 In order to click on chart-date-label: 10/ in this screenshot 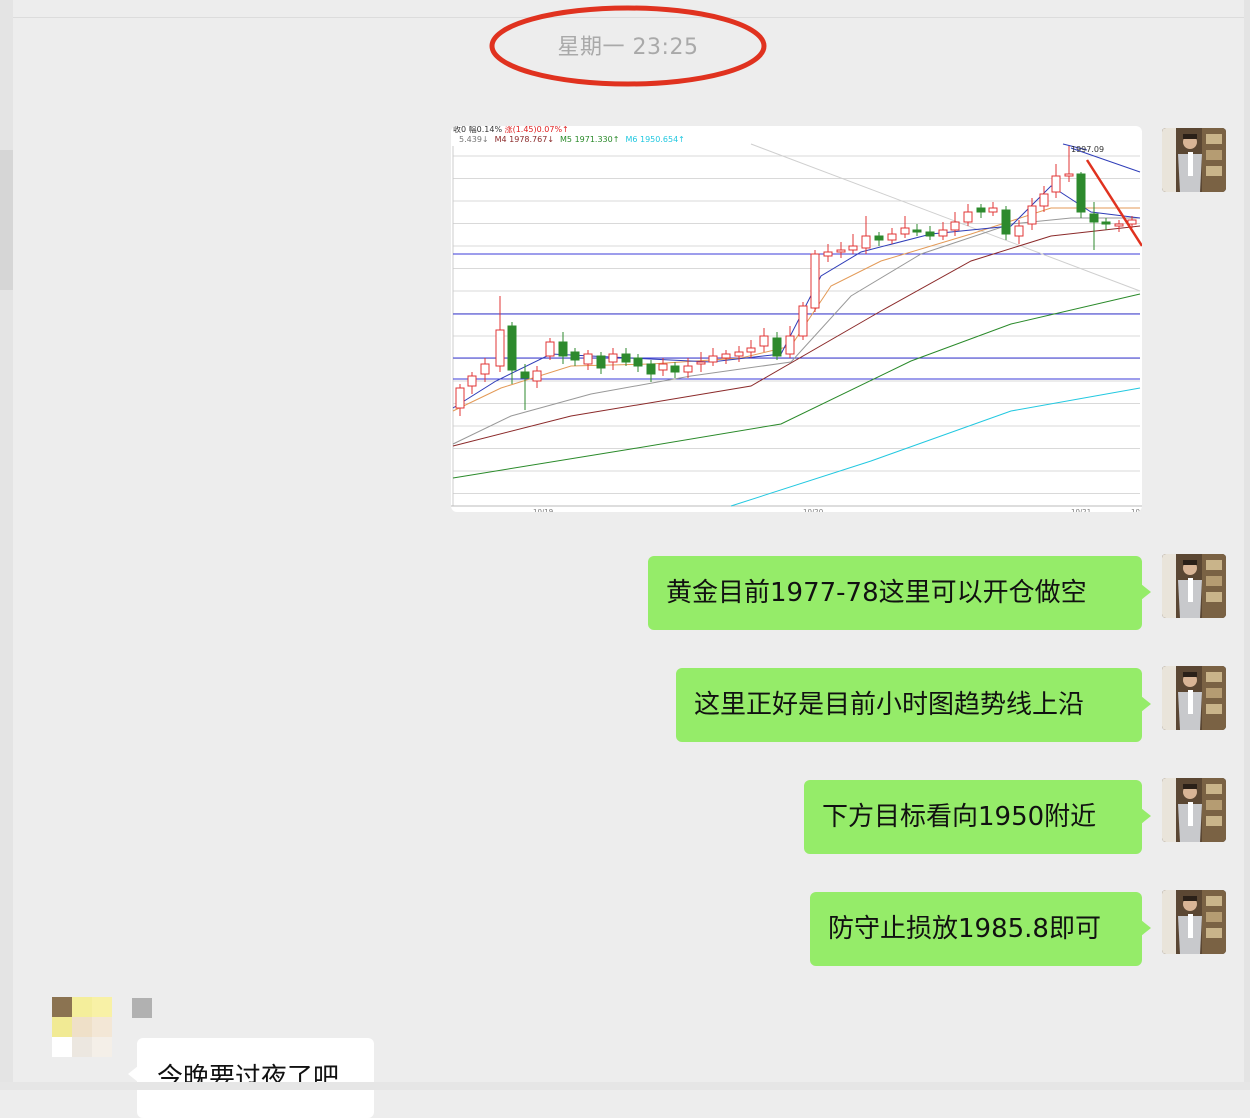, I will do `click(1136, 510)`.